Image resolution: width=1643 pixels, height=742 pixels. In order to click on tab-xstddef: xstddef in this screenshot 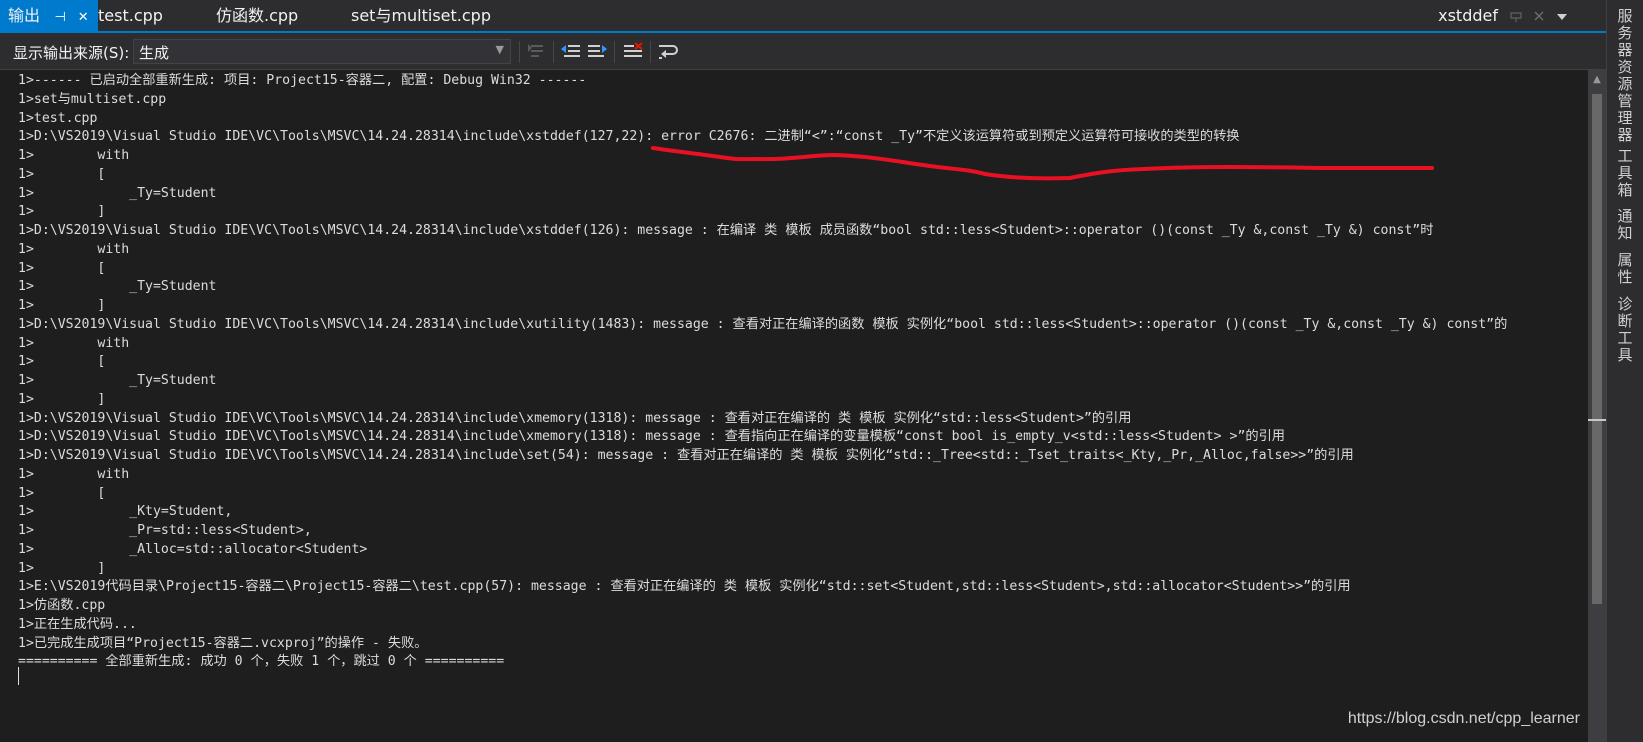, I will do `click(1468, 15)`.